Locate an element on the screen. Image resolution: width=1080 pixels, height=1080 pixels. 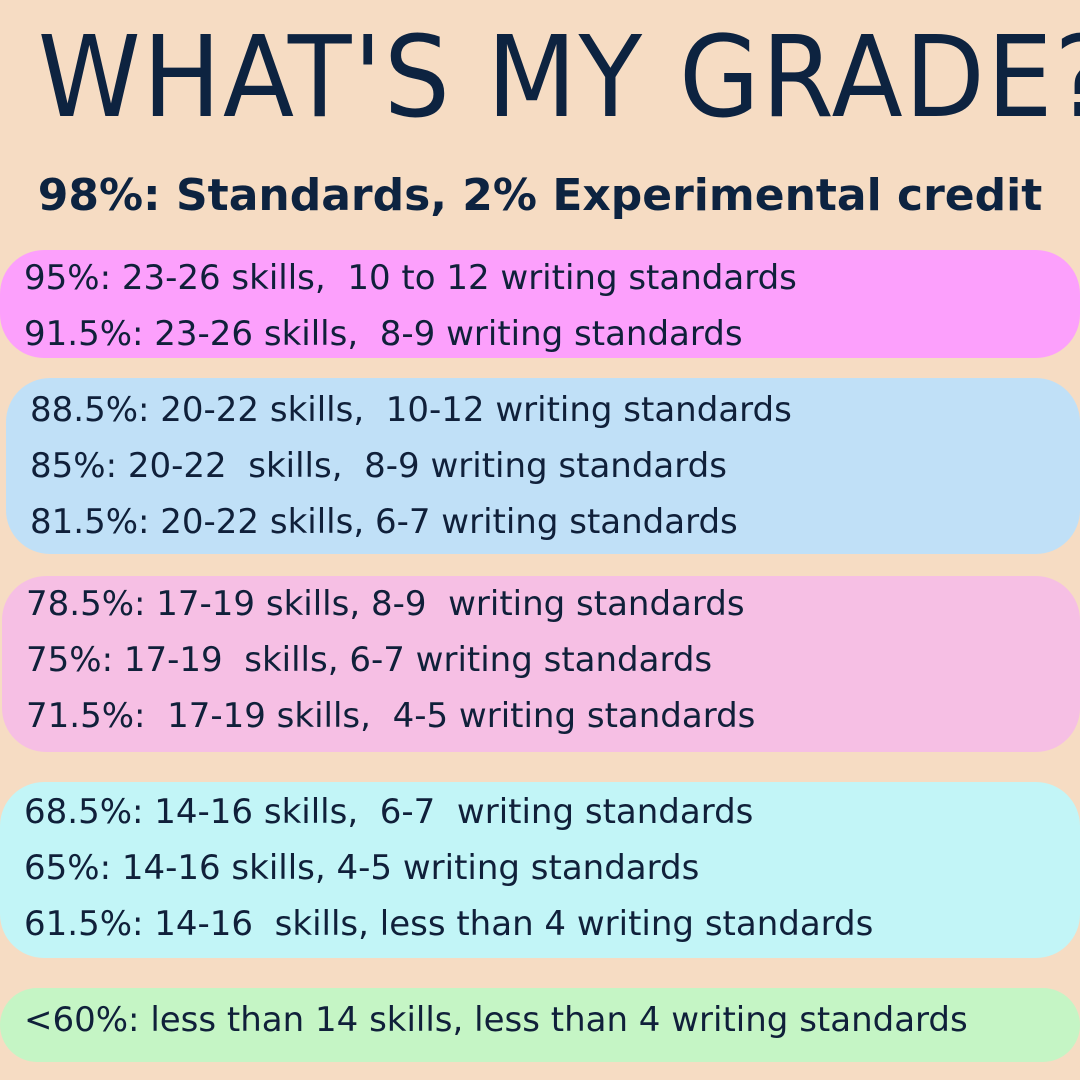
grade-row: 75%: 17-19 skills, 6-7 writing standards is located at coordinates (369, 660).